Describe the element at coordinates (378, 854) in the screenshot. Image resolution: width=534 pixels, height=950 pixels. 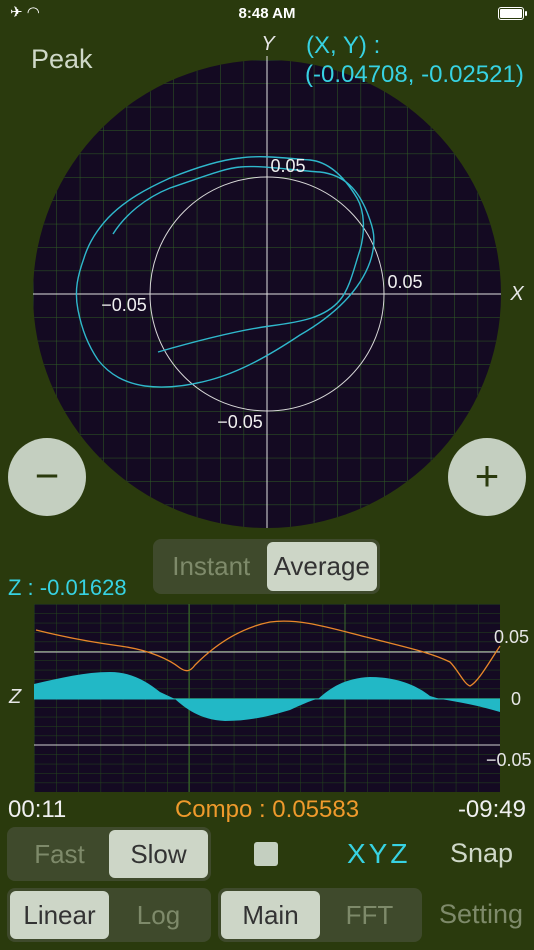
I see `xyz-button: XYZ` at that location.